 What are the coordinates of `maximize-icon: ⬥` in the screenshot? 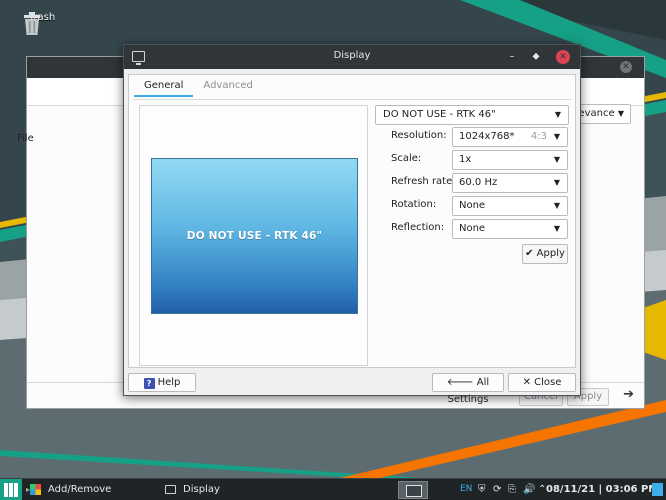 It's located at (536, 57).